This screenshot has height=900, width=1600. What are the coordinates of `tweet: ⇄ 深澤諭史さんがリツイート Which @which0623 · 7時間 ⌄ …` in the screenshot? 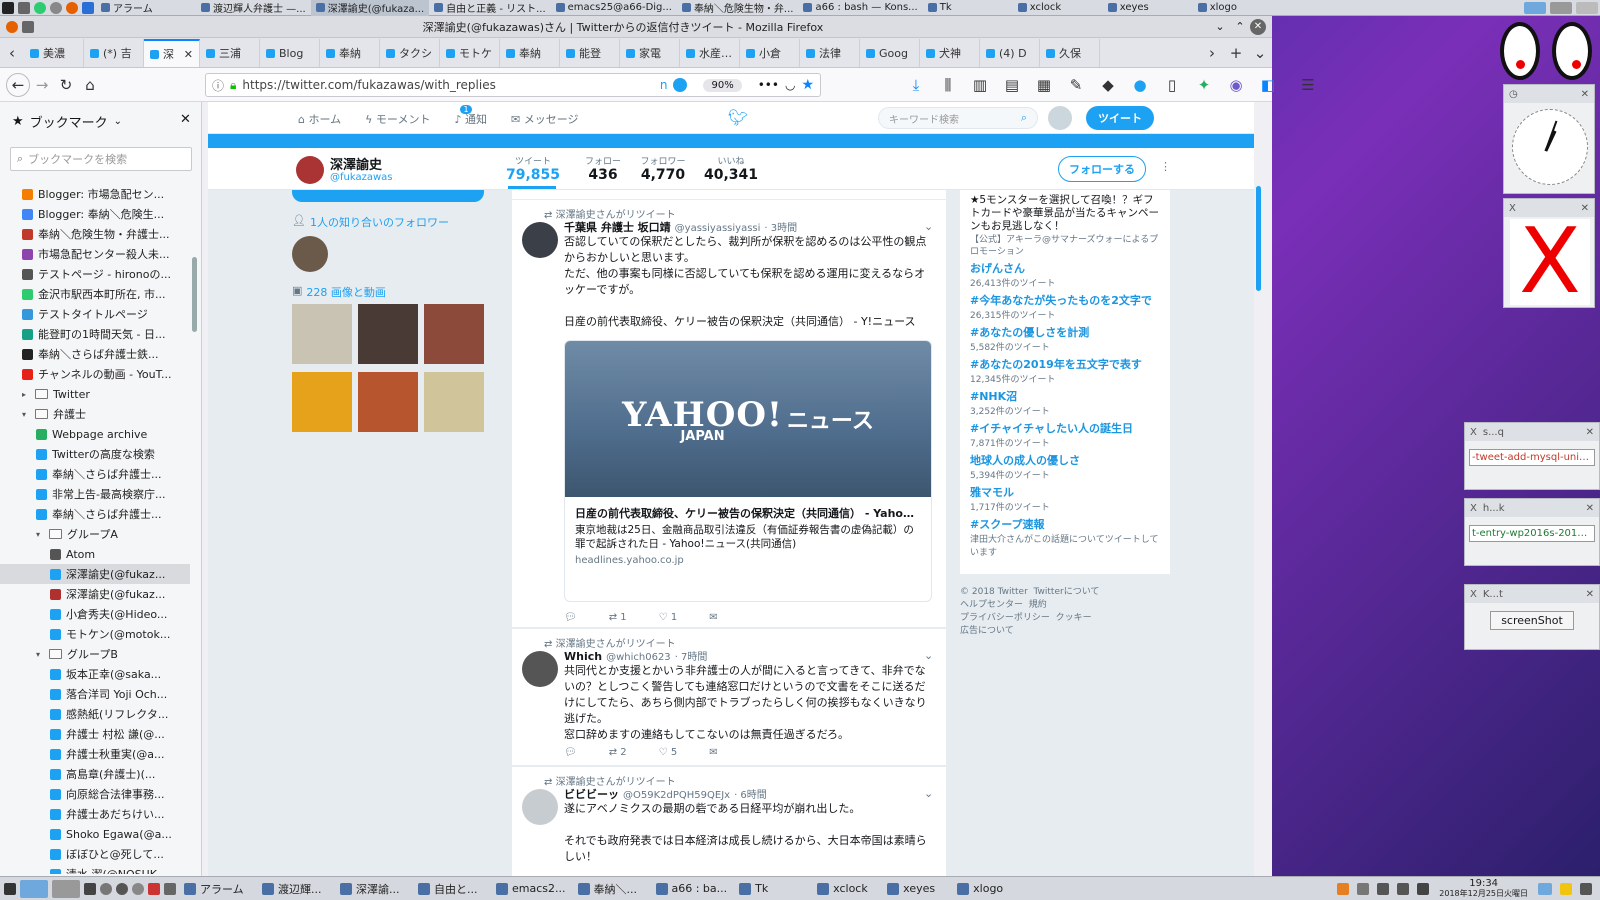 It's located at (729, 697).